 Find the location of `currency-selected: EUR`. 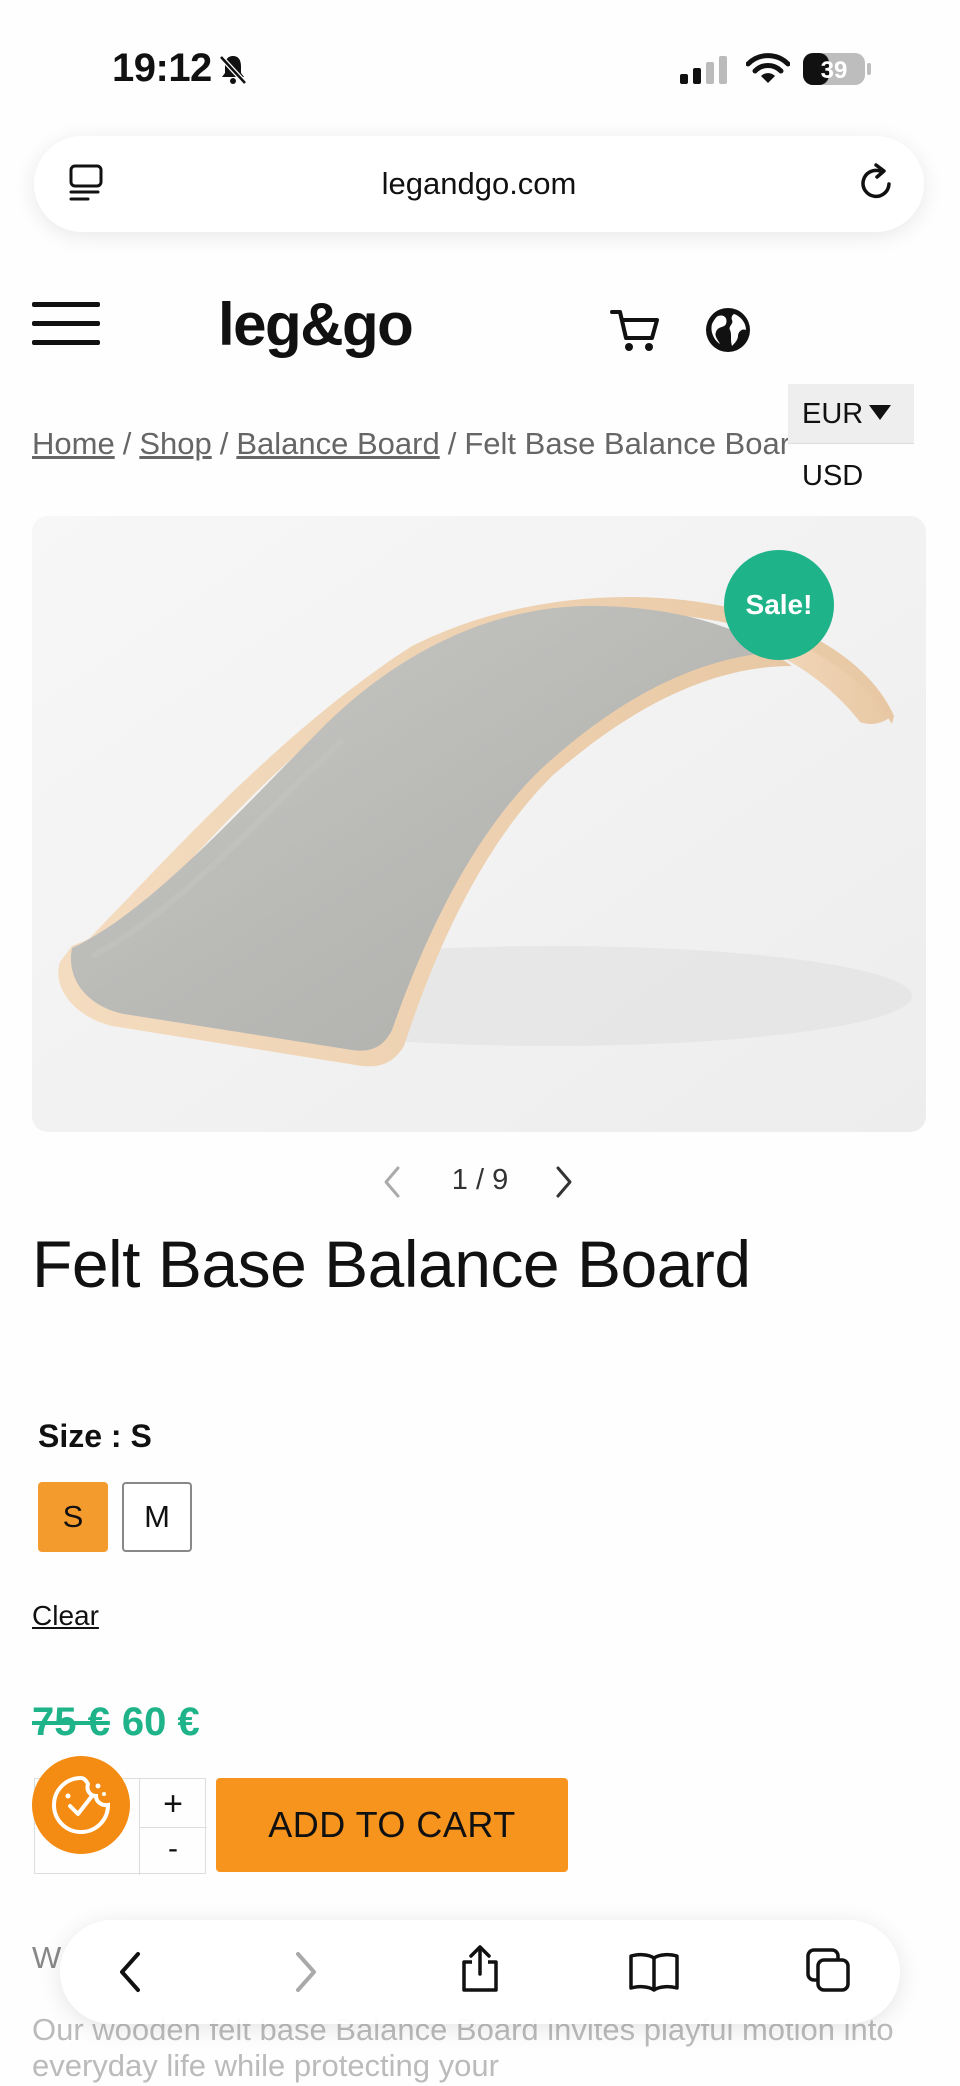

currency-selected: EUR is located at coordinates (851, 414).